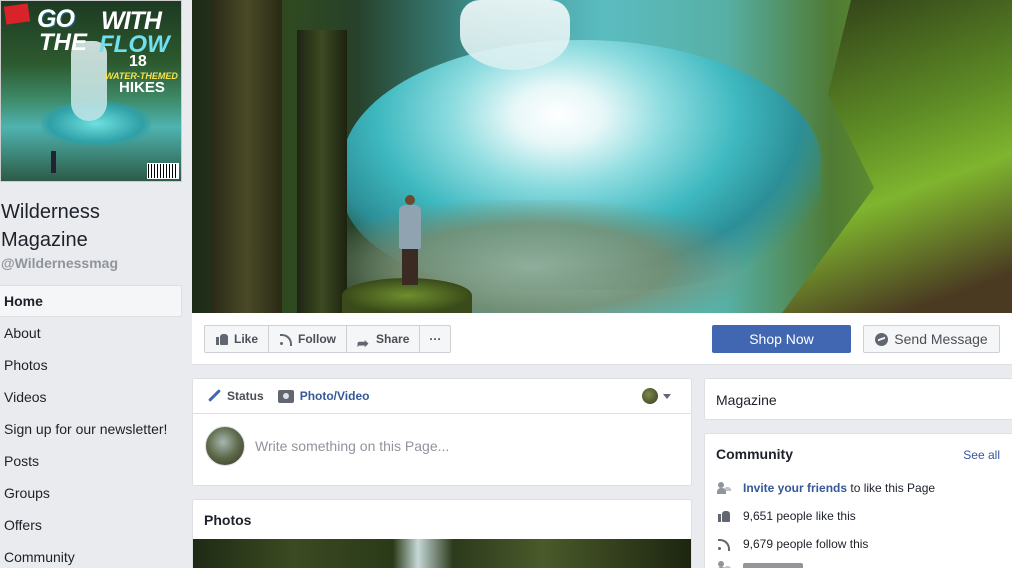 This screenshot has height=568, width=1012. I want to click on post-composer: Status Photo/Video, so click(442, 432).